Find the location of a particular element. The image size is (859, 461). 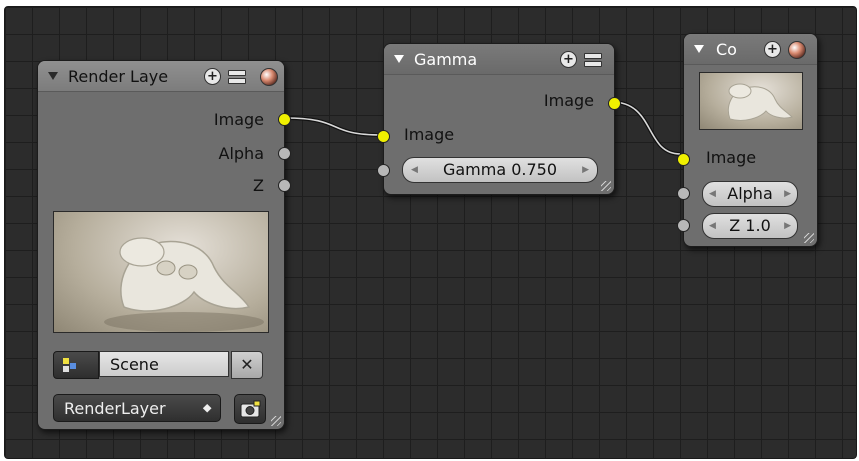

gamma-header: Gamma + is located at coordinates (499, 59).